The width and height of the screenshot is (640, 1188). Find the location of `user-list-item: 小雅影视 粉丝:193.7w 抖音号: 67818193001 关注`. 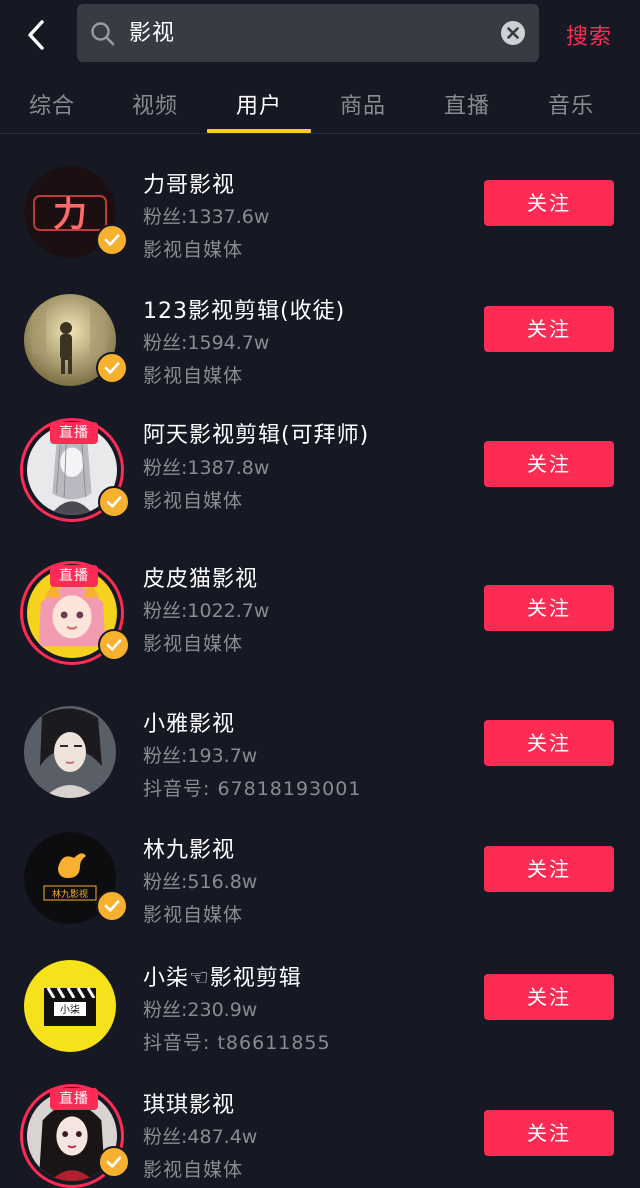

user-list-item: 小雅影视 粉丝:193.7w 抖音号: 67818193001 关注 is located at coordinates (320, 763).